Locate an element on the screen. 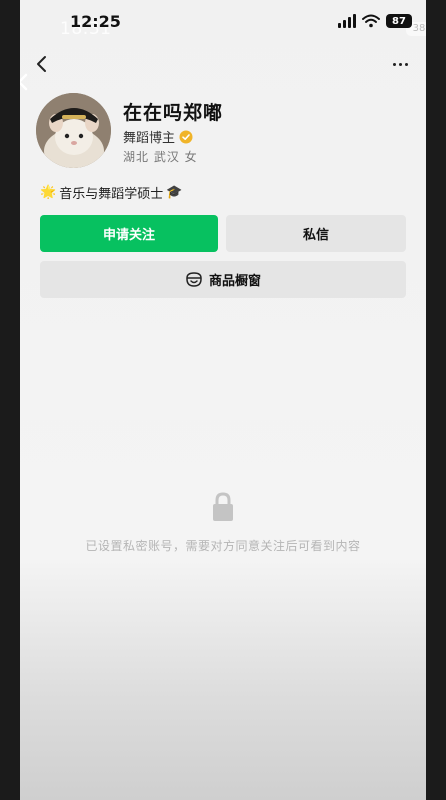 This screenshot has width=446, height=800. bio-star-emoji: 🌟 is located at coordinates (48, 192).